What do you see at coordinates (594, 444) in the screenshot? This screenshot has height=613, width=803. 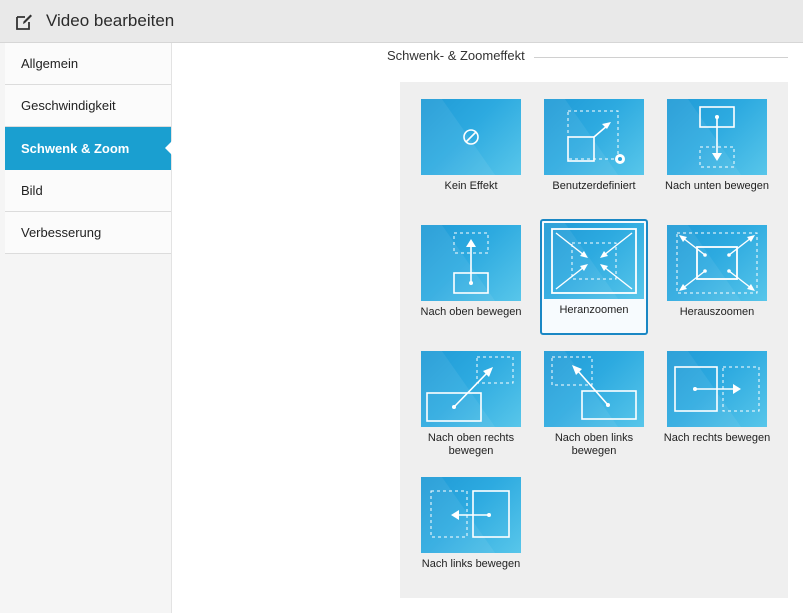 I see `effect-label: Nach oben links bewegen` at bounding box center [594, 444].